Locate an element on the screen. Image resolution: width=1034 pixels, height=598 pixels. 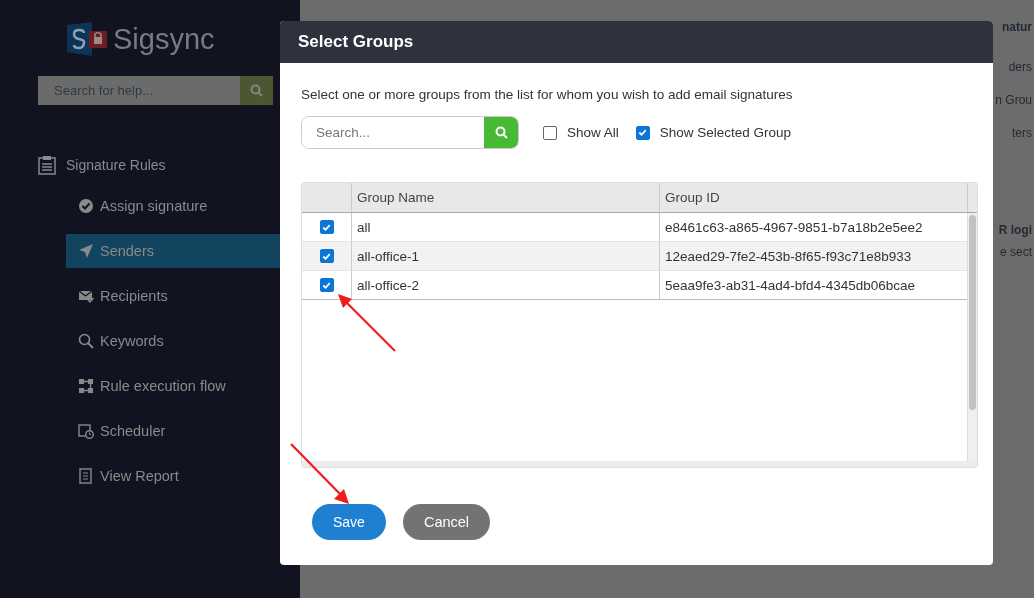
logo-icon is located at coordinates (87, 39).